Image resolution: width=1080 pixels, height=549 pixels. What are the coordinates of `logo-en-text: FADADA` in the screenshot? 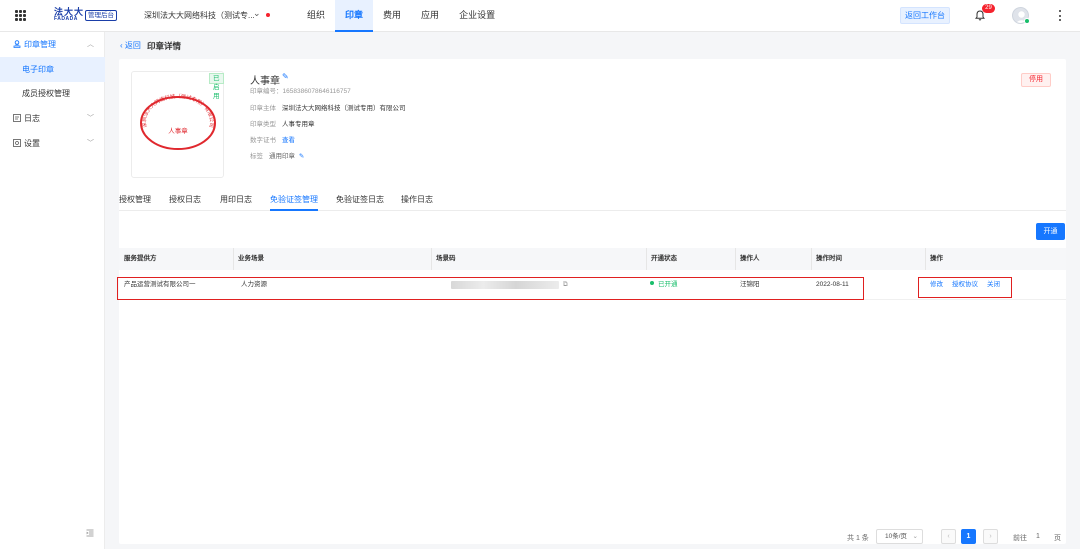 It's located at (66, 19).